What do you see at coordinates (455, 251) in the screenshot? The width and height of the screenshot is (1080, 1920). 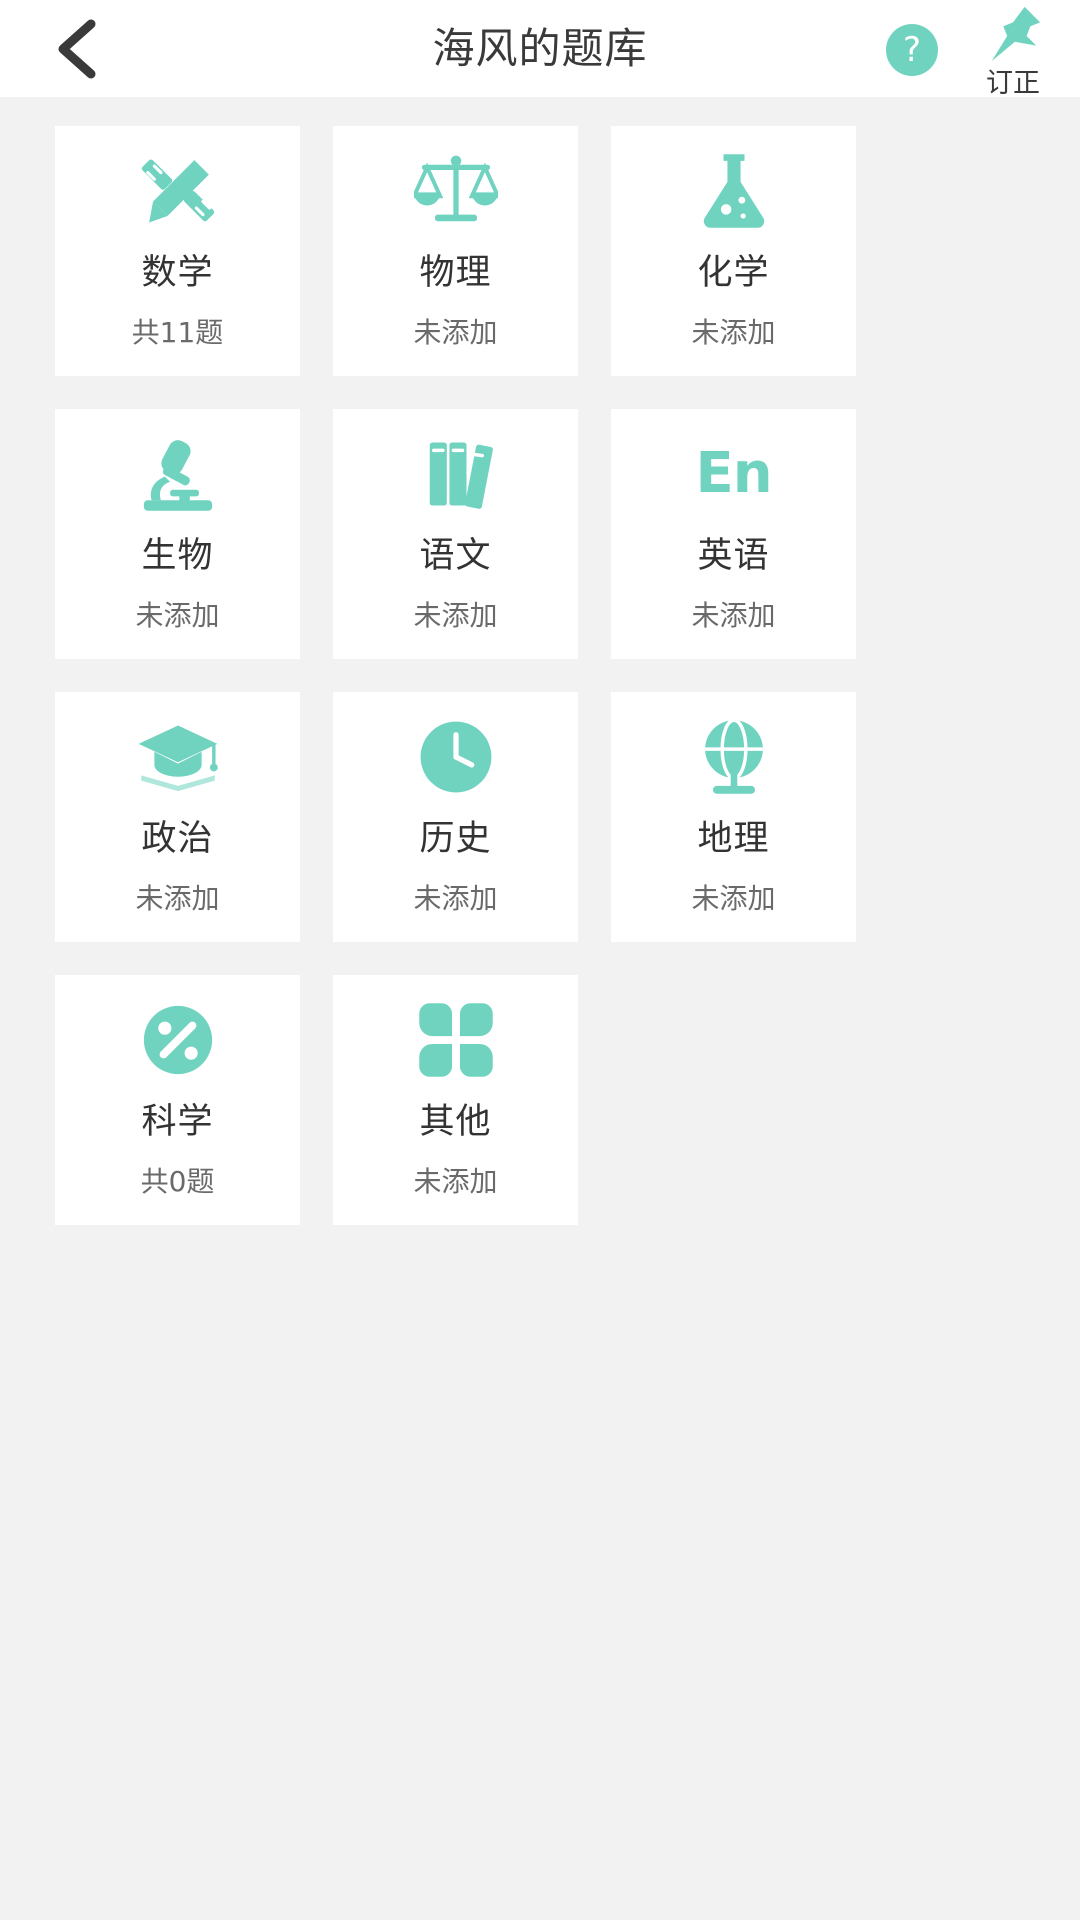 I see `subject-card-physics: 物理 未添加` at bounding box center [455, 251].